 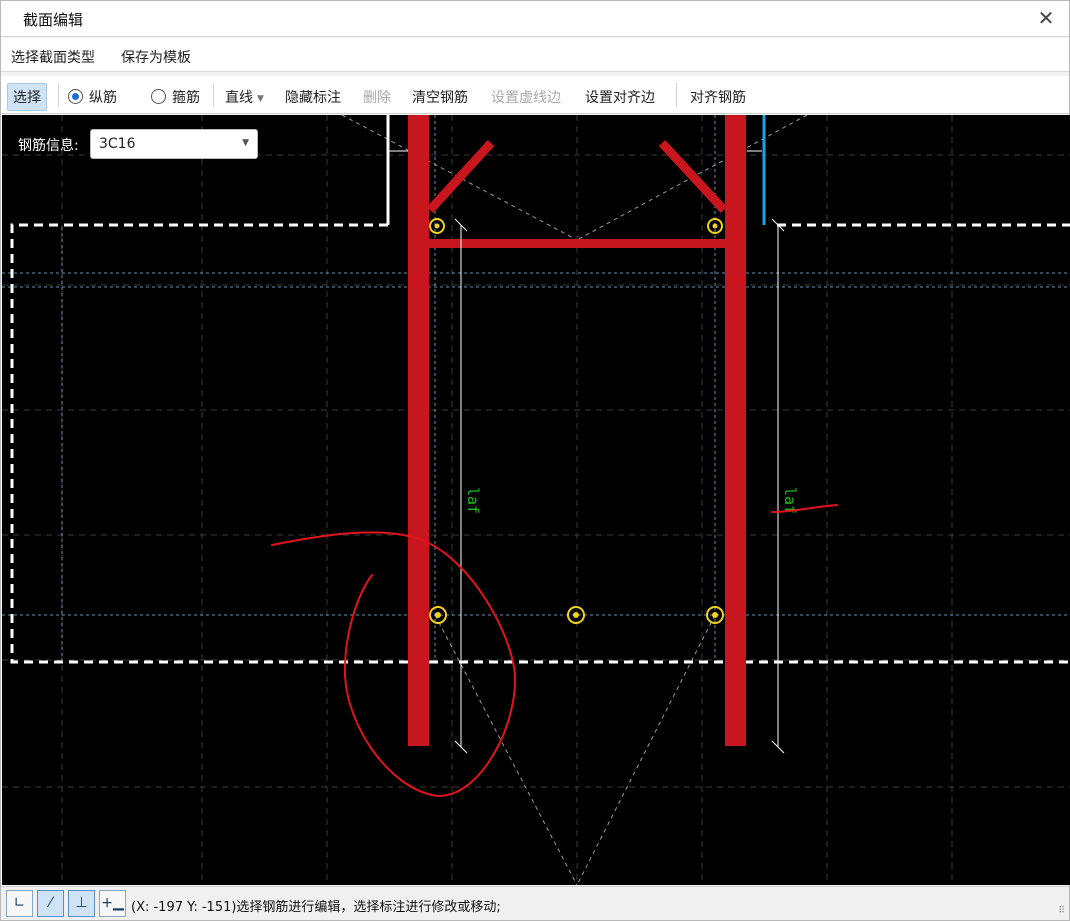 What do you see at coordinates (156, 57) in the screenshot?
I see `menu-save-template: 保存为模板` at bounding box center [156, 57].